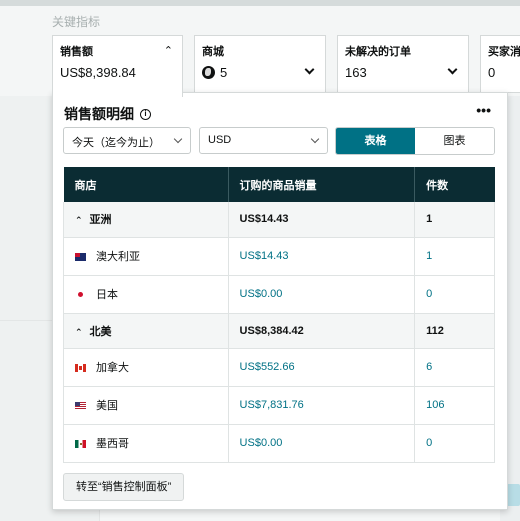 The height and width of the screenshot is (521, 520). I want to click on store-name: 美国, so click(107, 406).